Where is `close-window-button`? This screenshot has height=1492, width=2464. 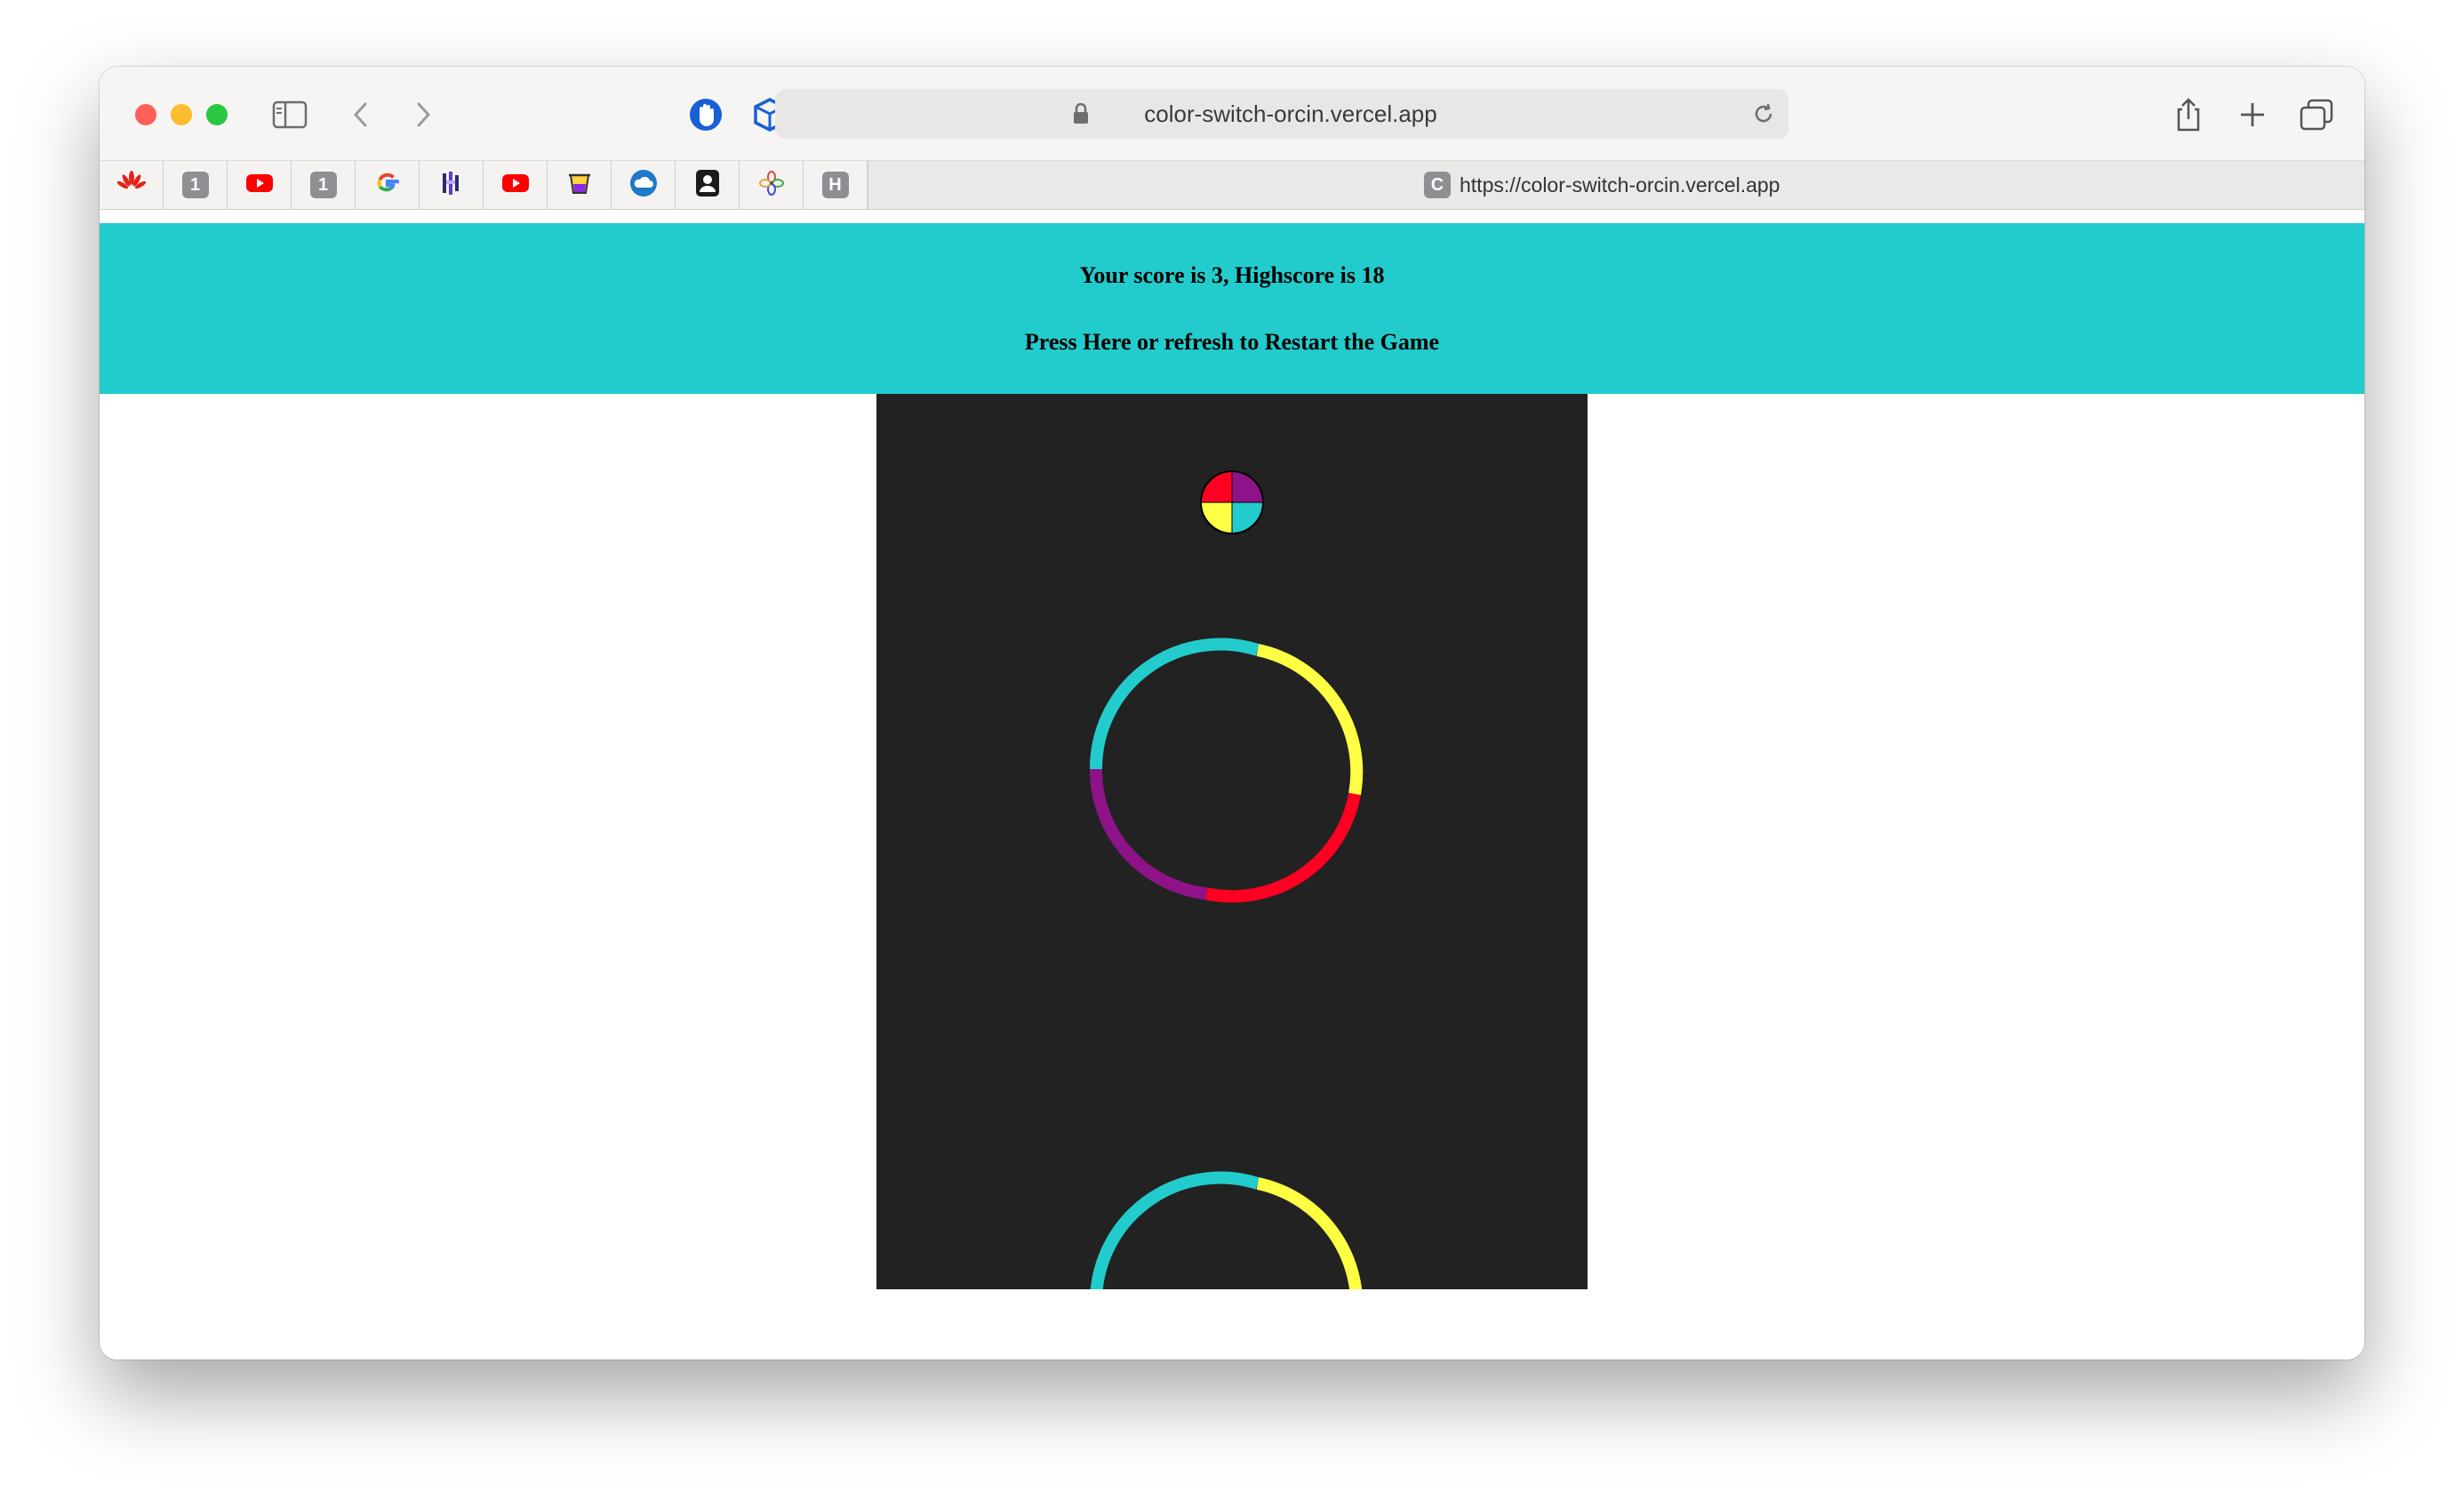 close-window-button is located at coordinates (145, 114).